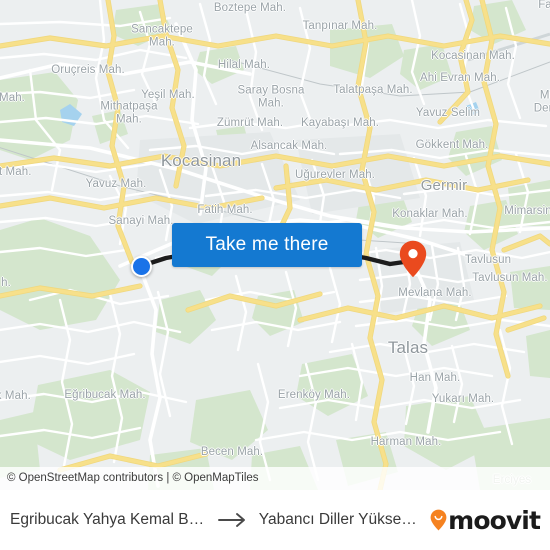 The image size is (550, 550). Describe the element at coordinates (494, 520) in the screenshot. I see `moovit-wordmark: moovit` at that location.